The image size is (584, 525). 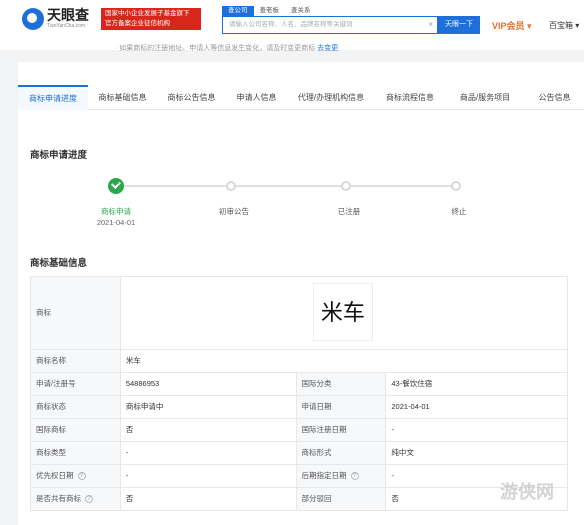 I want to click on cell-value: 米车, so click(x=344, y=361).